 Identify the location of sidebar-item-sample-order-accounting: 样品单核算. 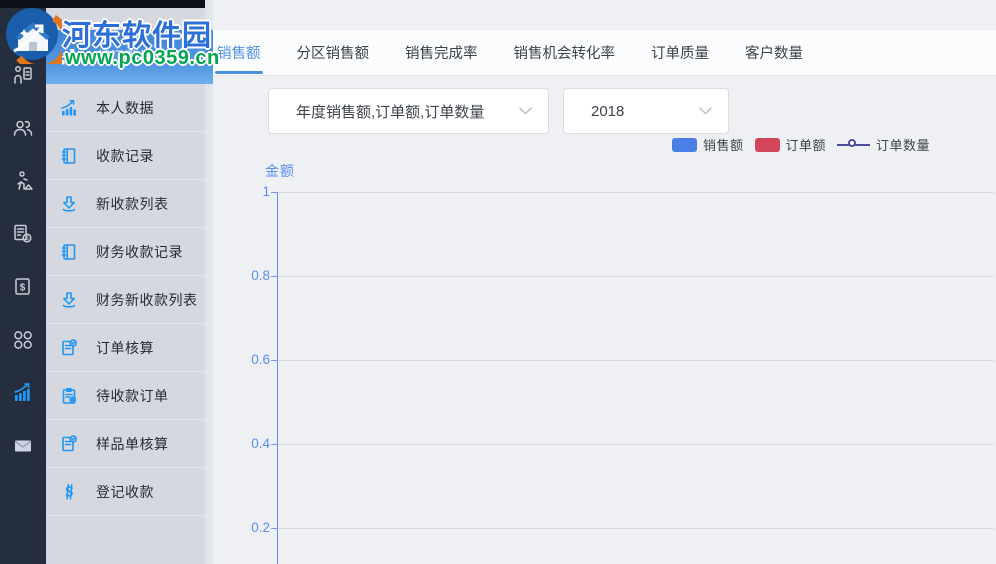
(129, 444).